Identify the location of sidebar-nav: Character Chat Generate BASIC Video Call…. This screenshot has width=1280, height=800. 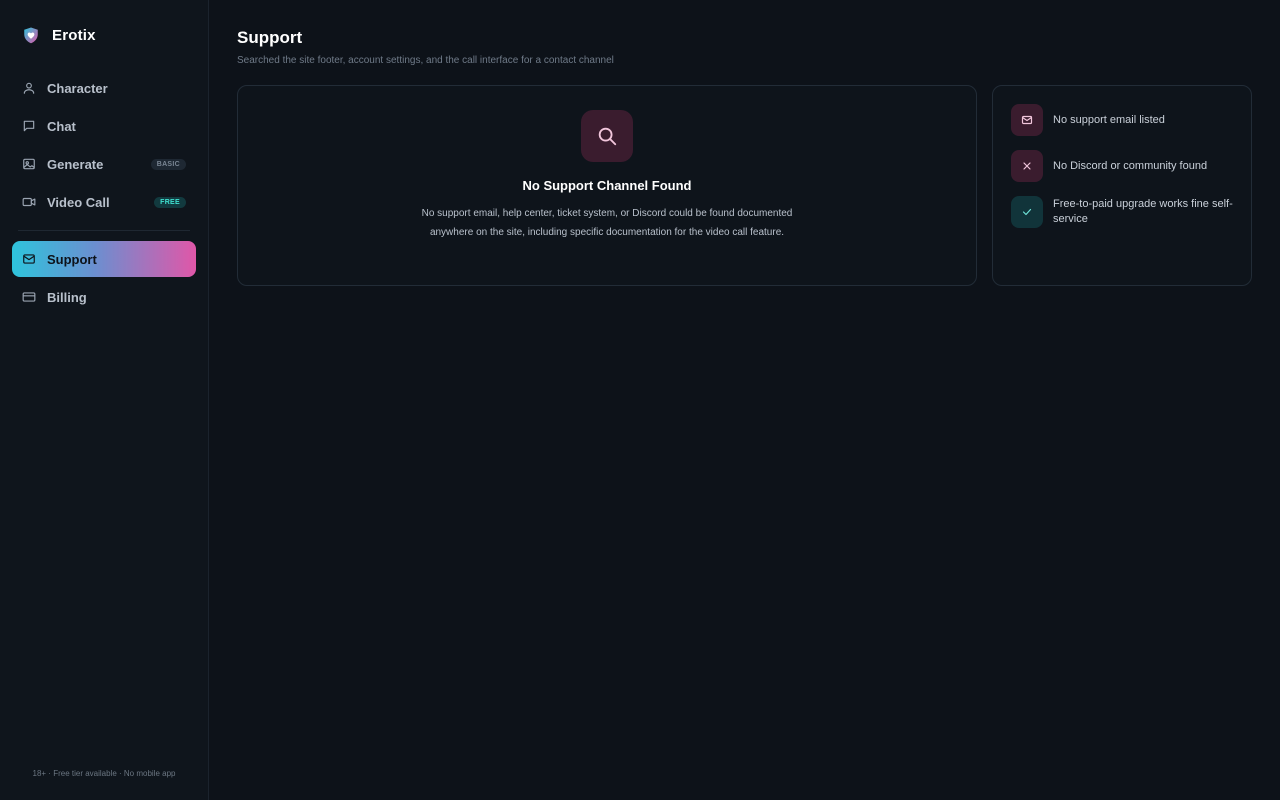
(104, 145).